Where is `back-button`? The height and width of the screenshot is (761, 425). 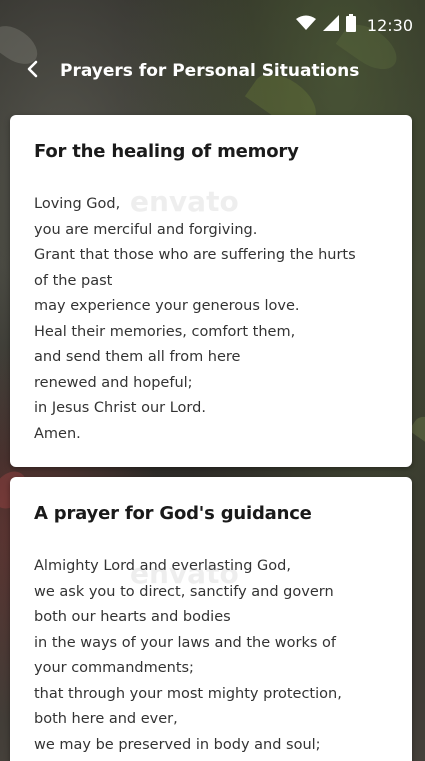 back-button is located at coordinates (32, 71).